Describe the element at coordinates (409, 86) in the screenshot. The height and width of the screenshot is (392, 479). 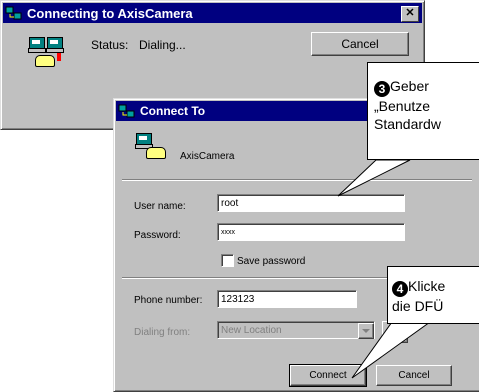
I see `step-3-line-1: Geber` at that location.